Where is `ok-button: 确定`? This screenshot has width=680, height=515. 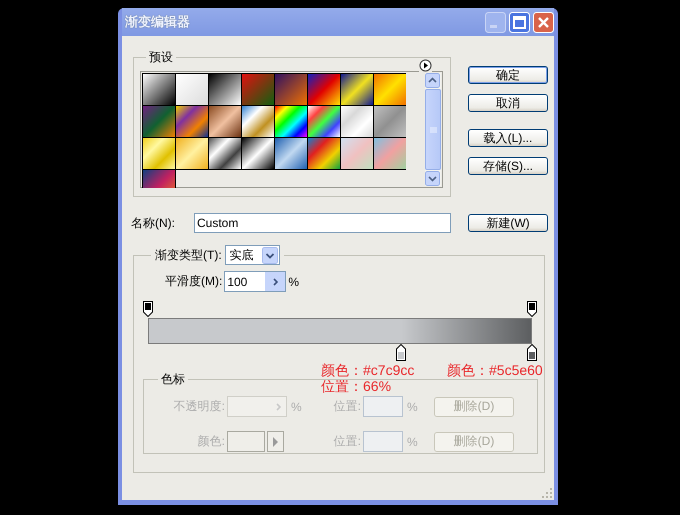
ok-button: 确定 is located at coordinates (508, 75).